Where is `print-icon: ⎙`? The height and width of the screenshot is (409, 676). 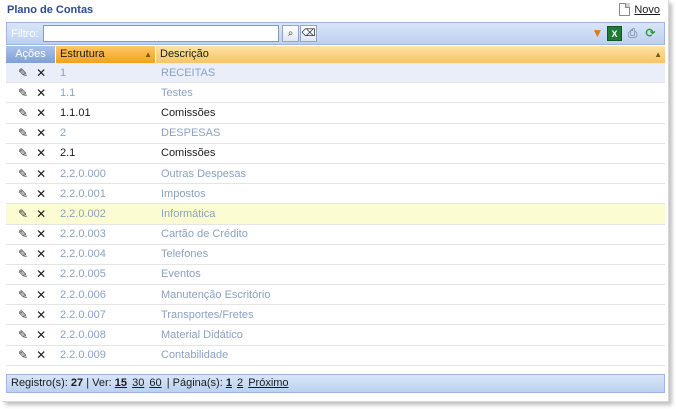 print-icon: ⎙ is located at coordinates (632, 33).